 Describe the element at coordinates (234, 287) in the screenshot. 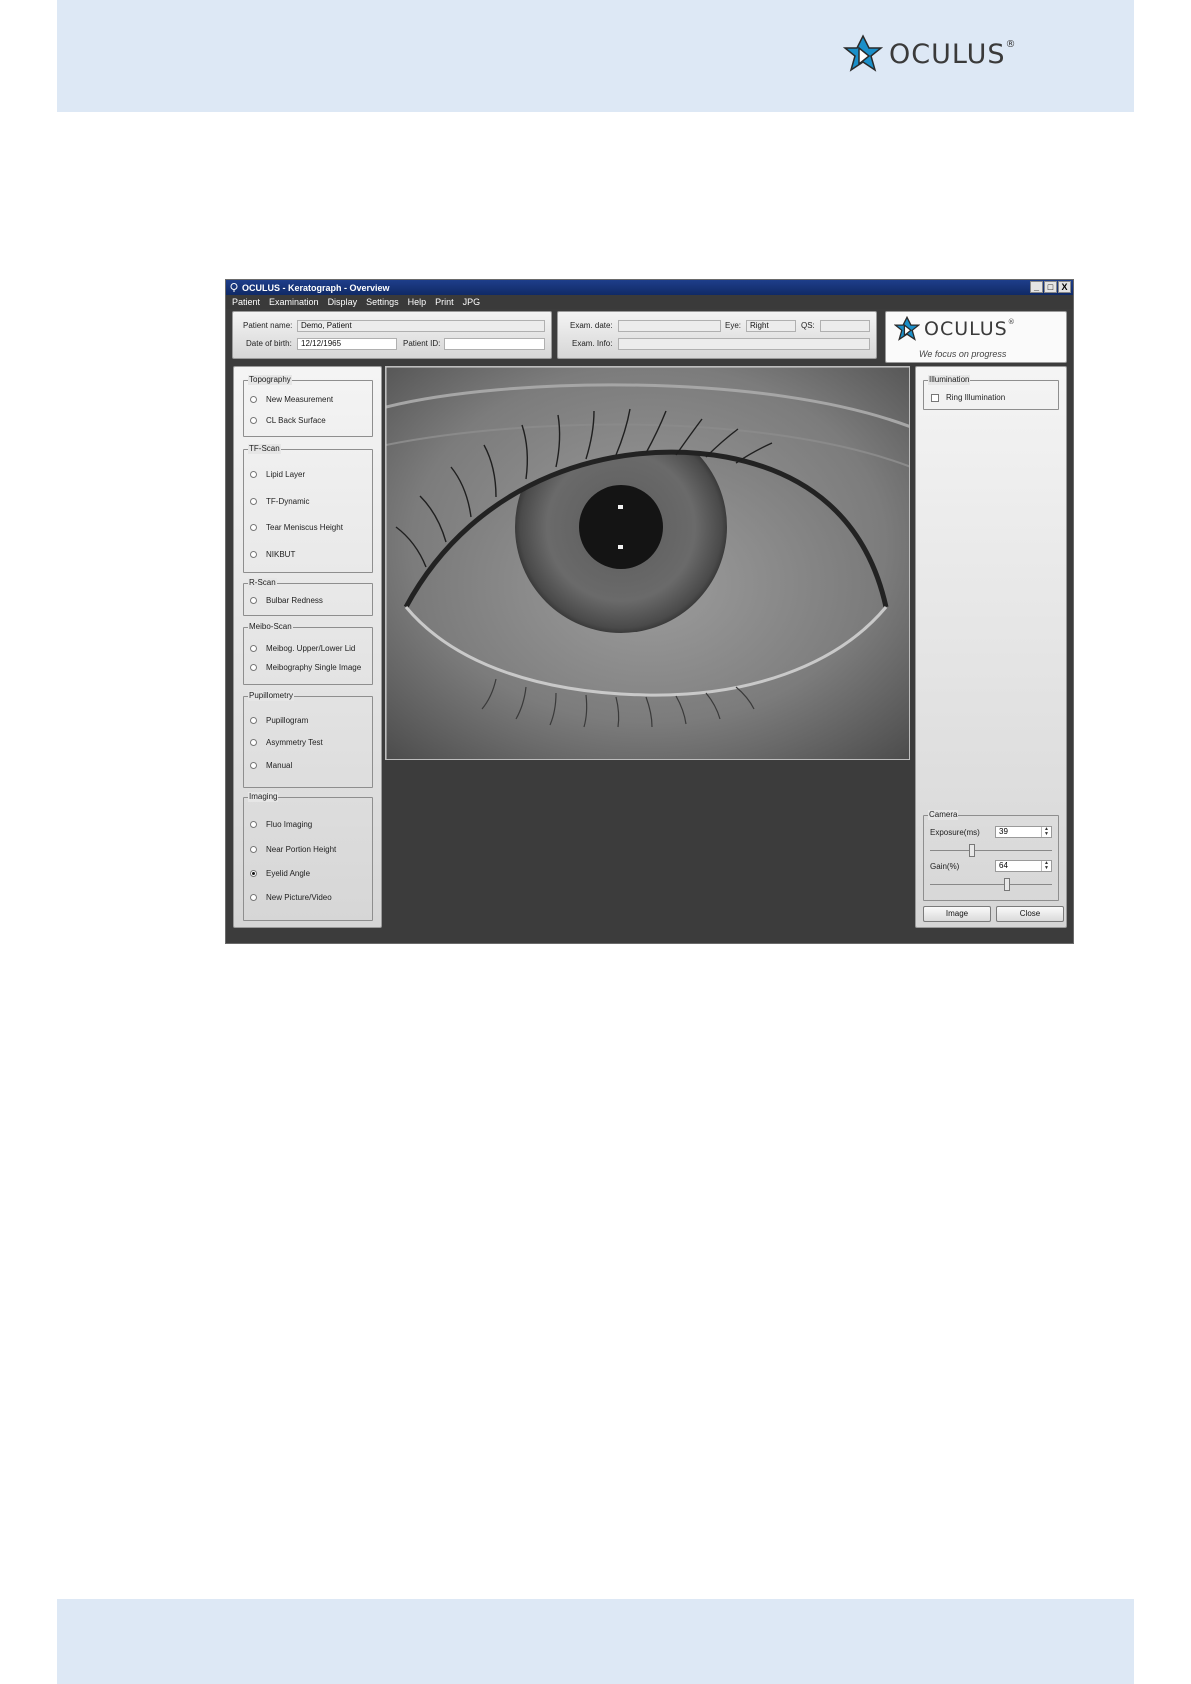

I see `app-icon` at that location.